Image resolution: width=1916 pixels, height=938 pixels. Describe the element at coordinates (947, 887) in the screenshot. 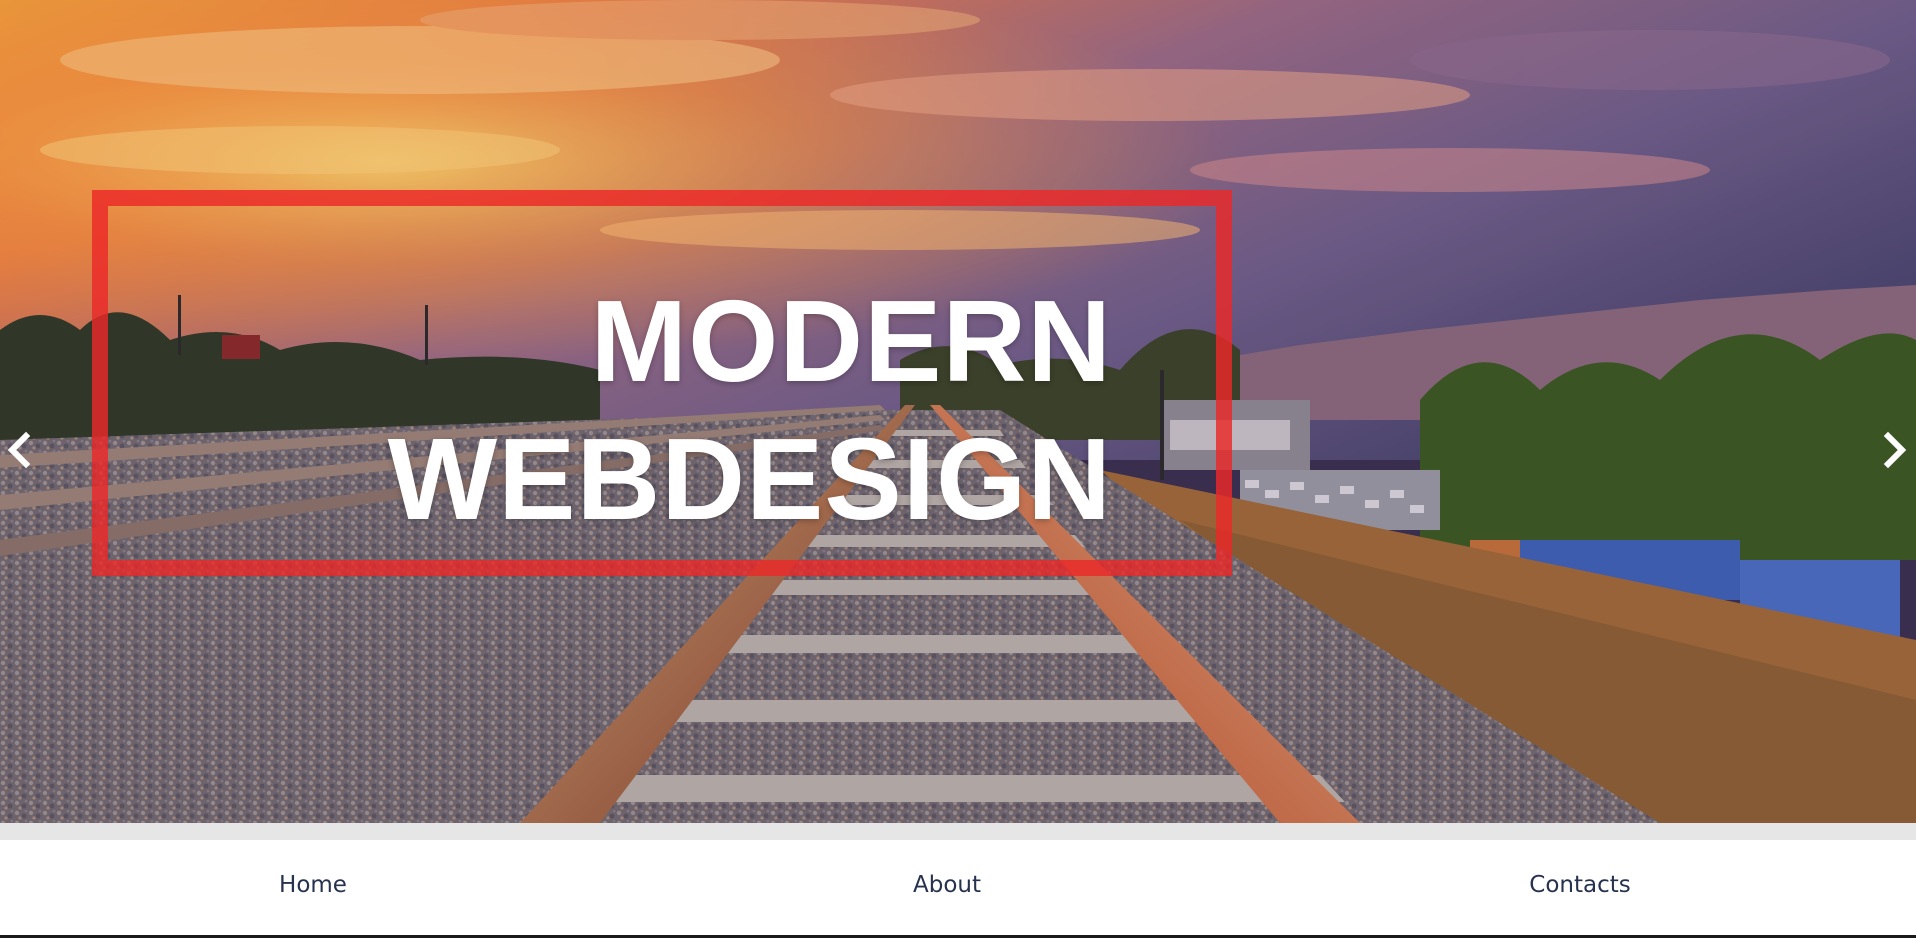

I see `nav-link-about: About` at that location.